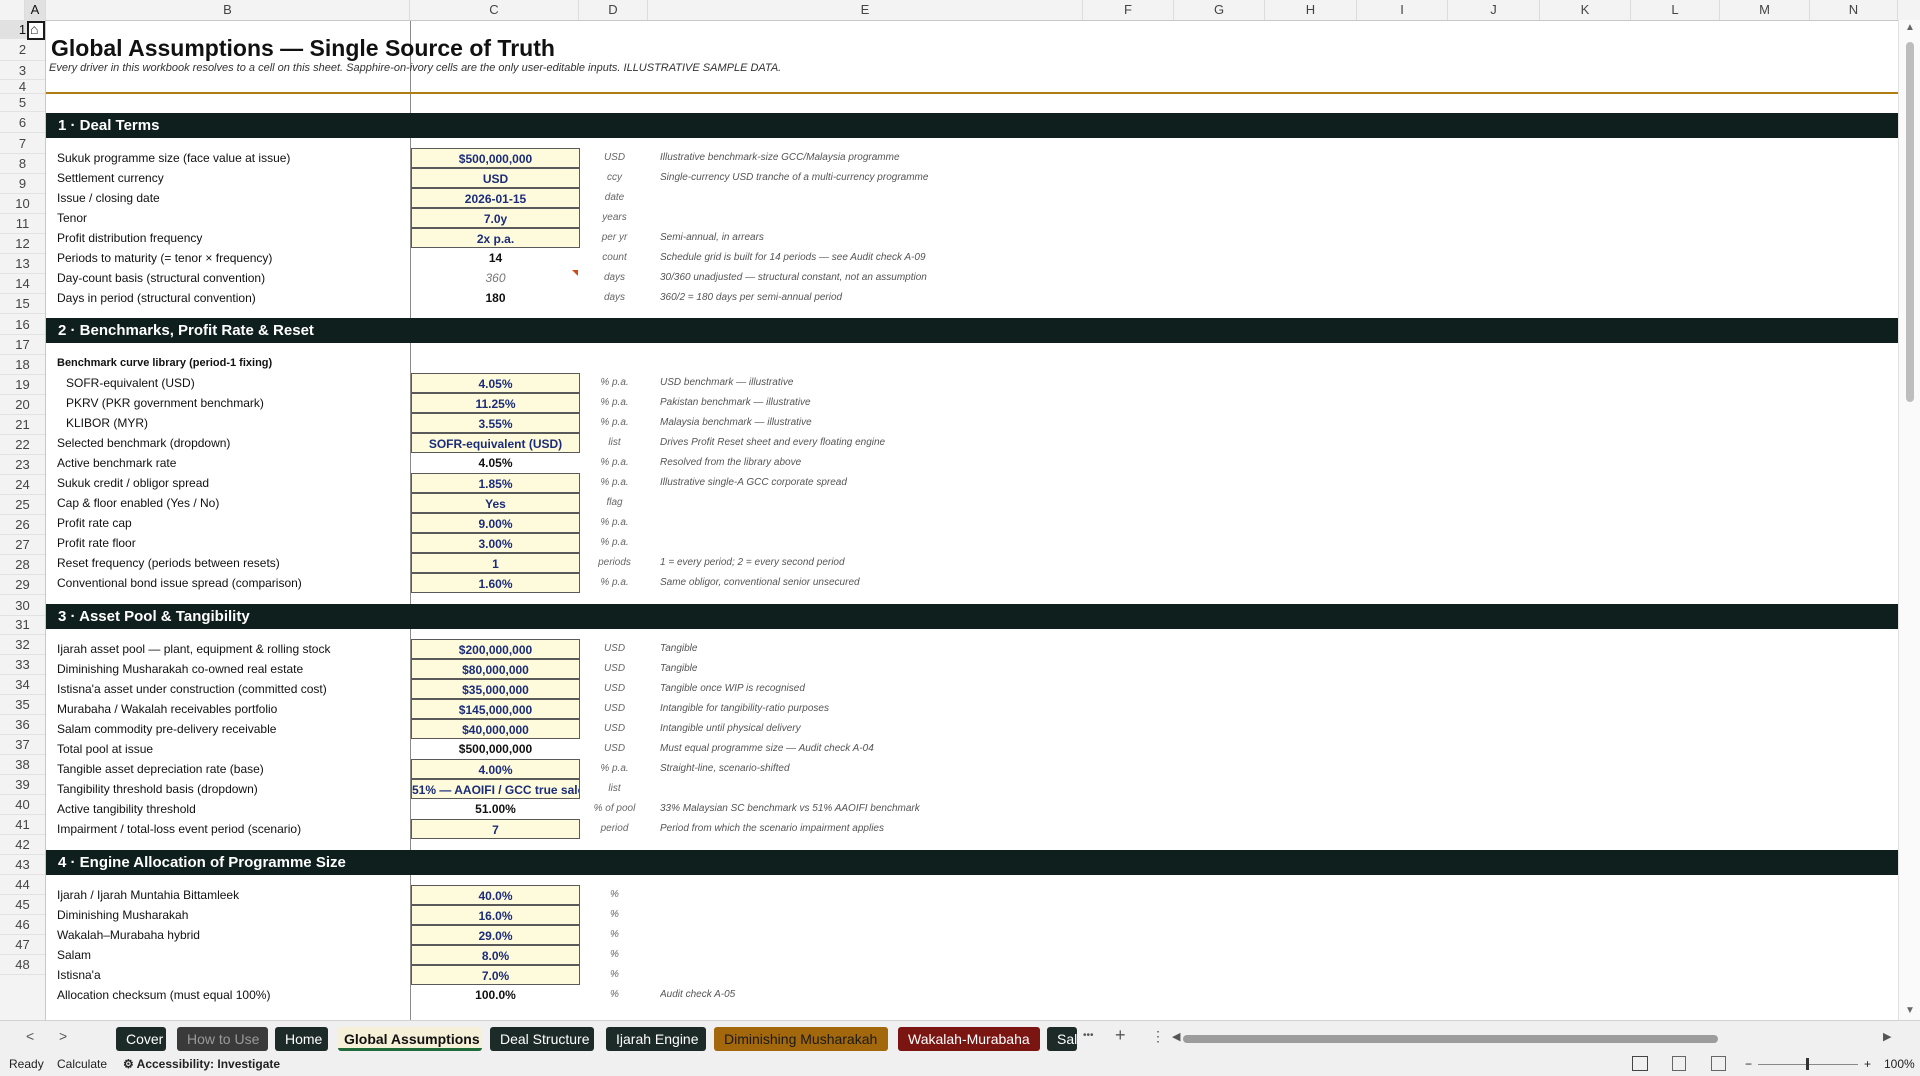 Image resolution: width=1920 pixels, height=1076 pixels. Describe the element at coordinates (1910, 222) in the screenshot. I see `vertical-scroll-thumb` at that location.